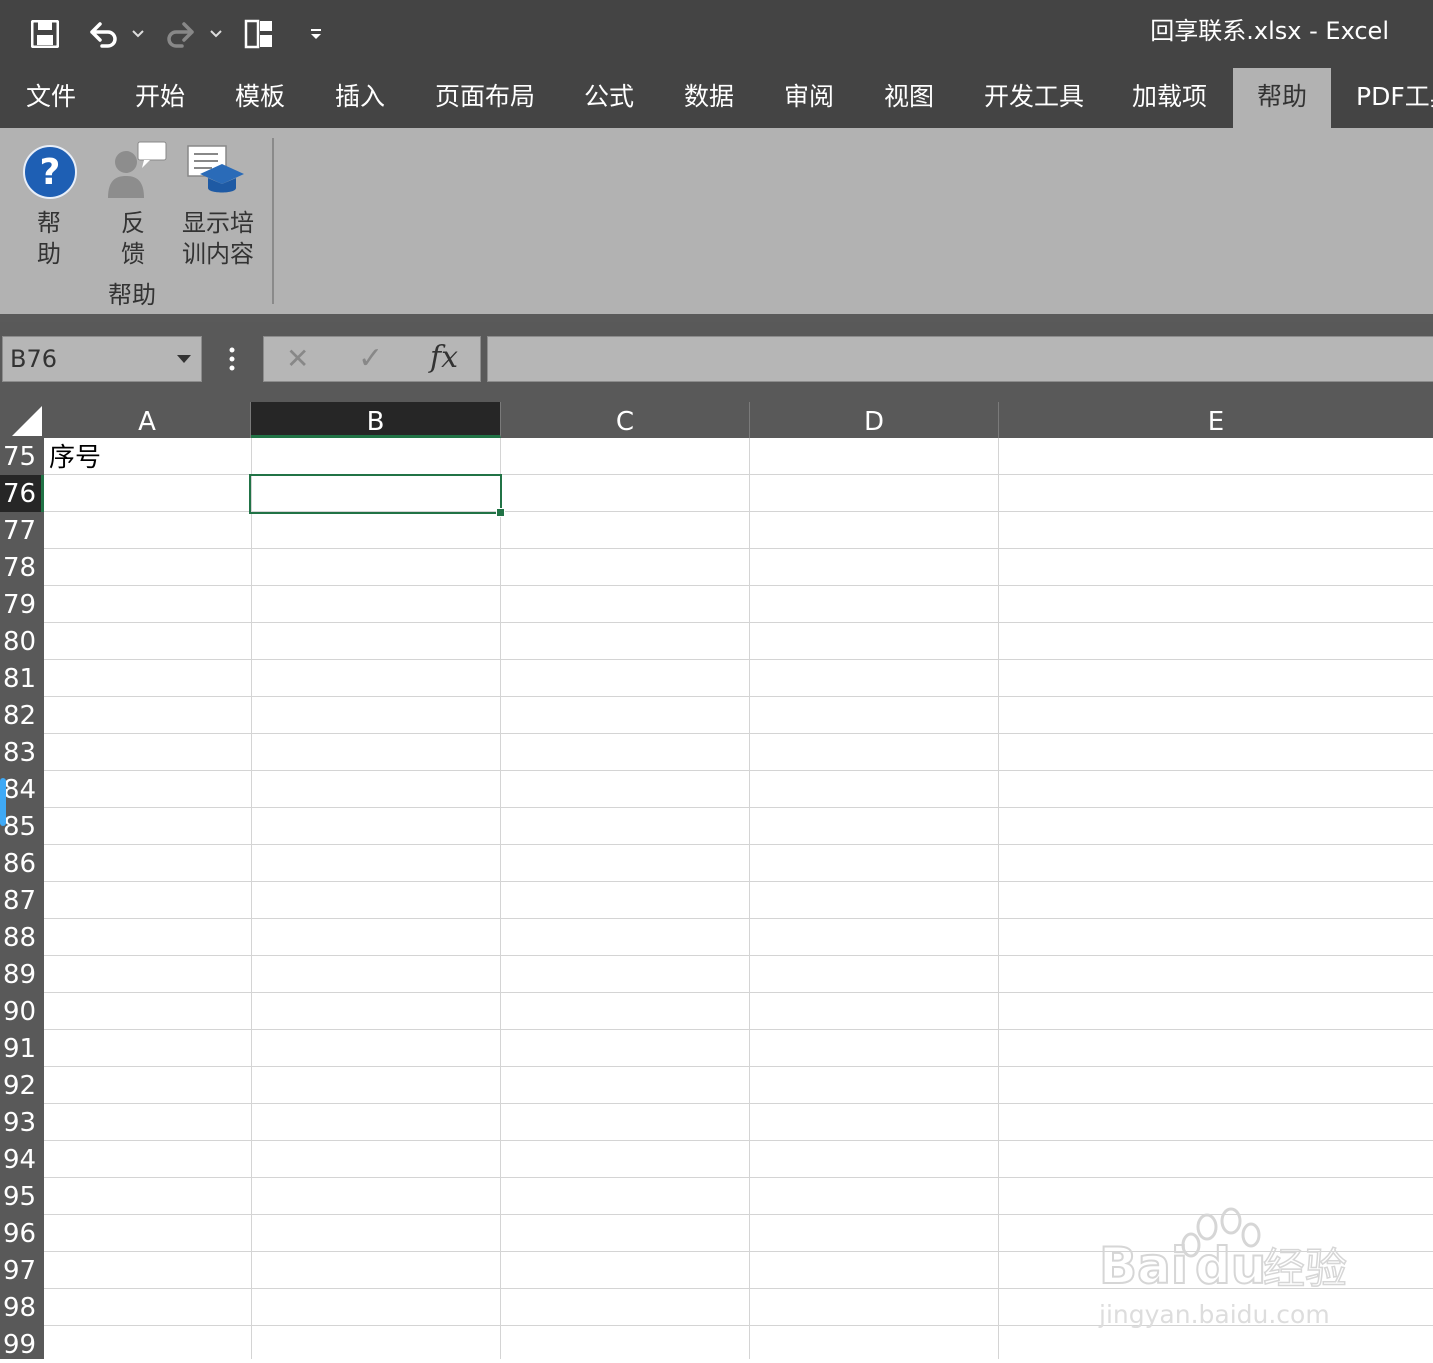  What do you see at coordinates (22, 456) in the screenshot?
I see `row-header-75: 75` at bounding box center [22, 456].